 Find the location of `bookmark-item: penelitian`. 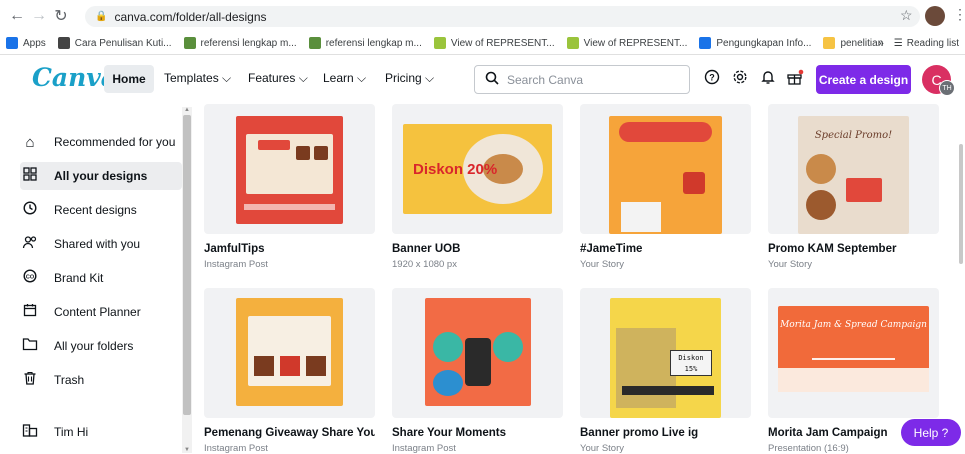

bookmark-item: penelitian is located at coordinates (853, 43).